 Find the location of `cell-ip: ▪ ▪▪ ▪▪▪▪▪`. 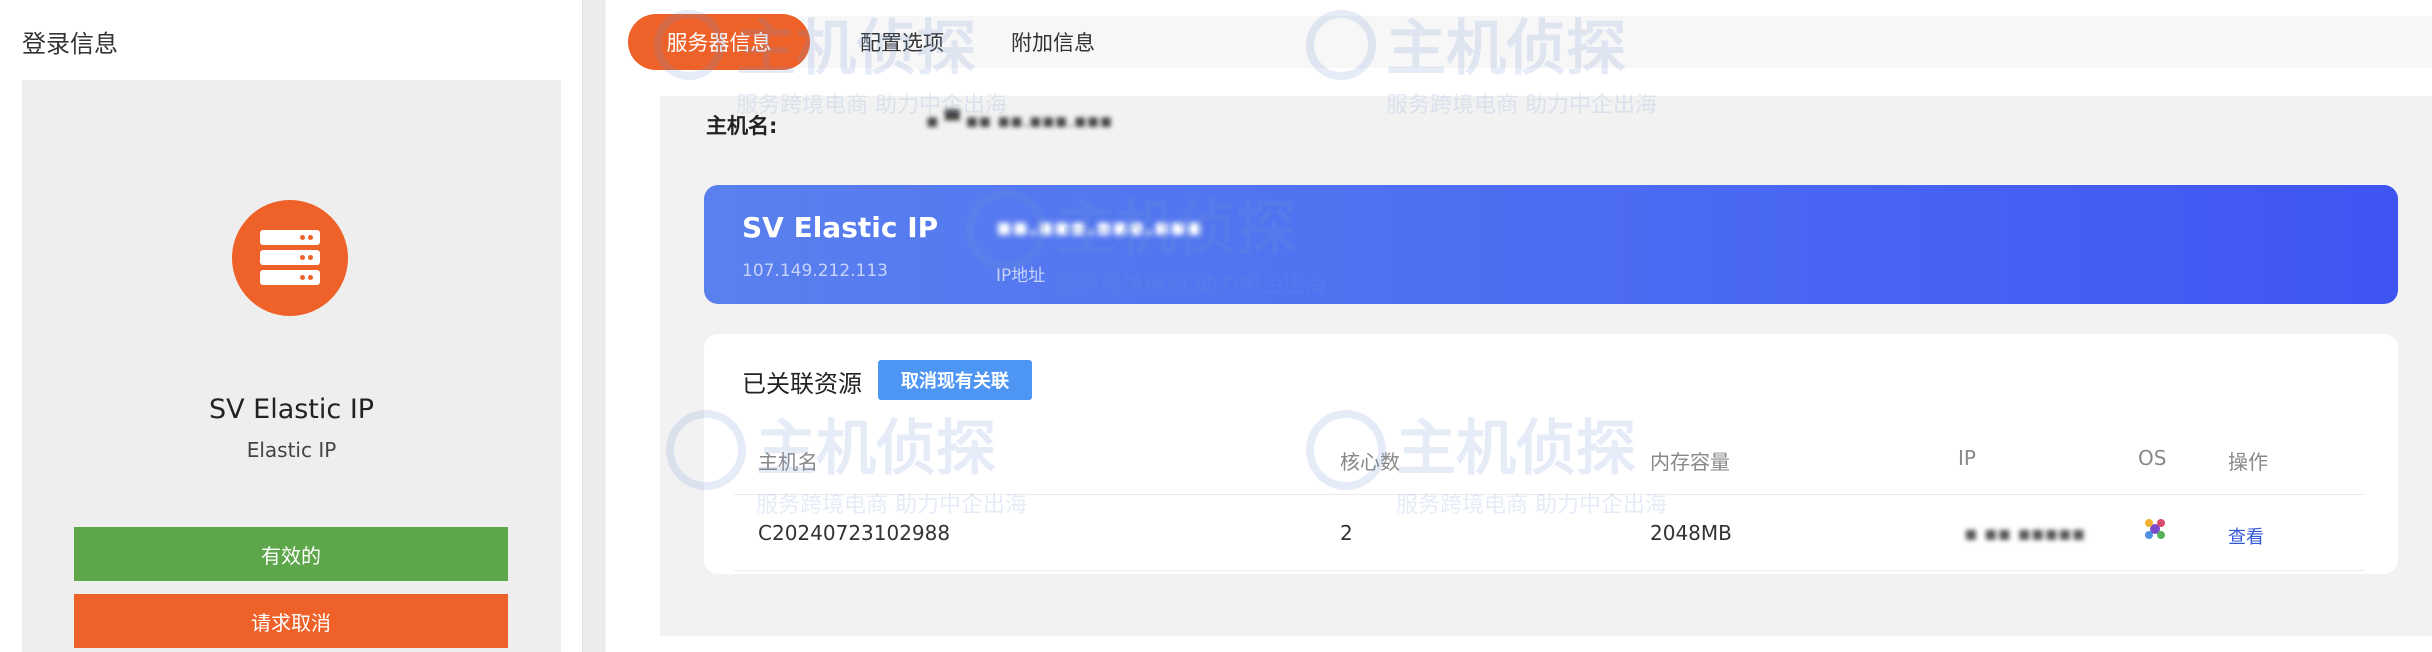

cell-ip: ▪ ▪▪ ▪▪▪▪▪ is located at coordinates (2025, 533).